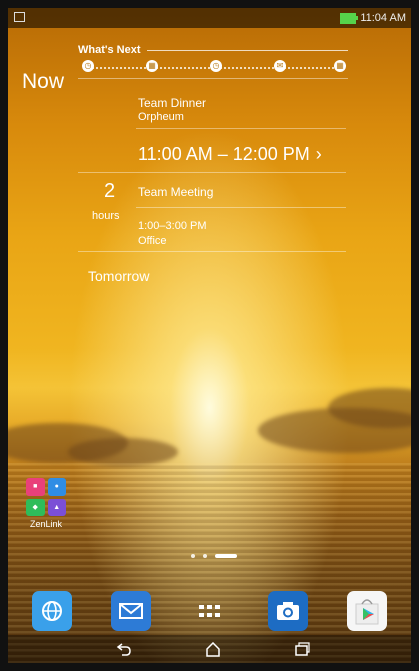 This screenshot has height=671, width=419. I want to click on all-apps-button, so click(210, 611).